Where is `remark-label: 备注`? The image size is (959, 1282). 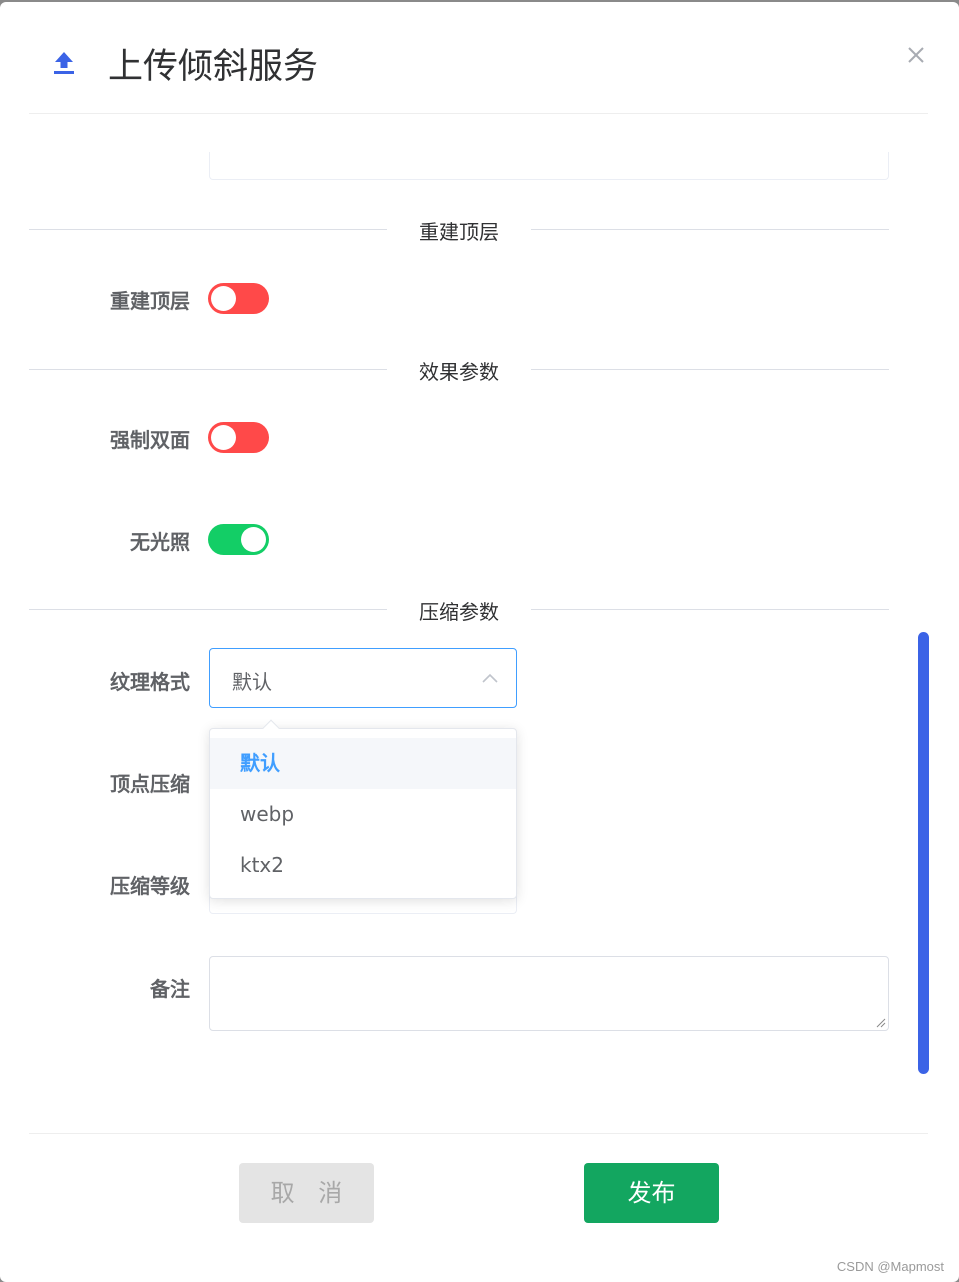 remark-label: 备注 is located at coordinates (170, 989).